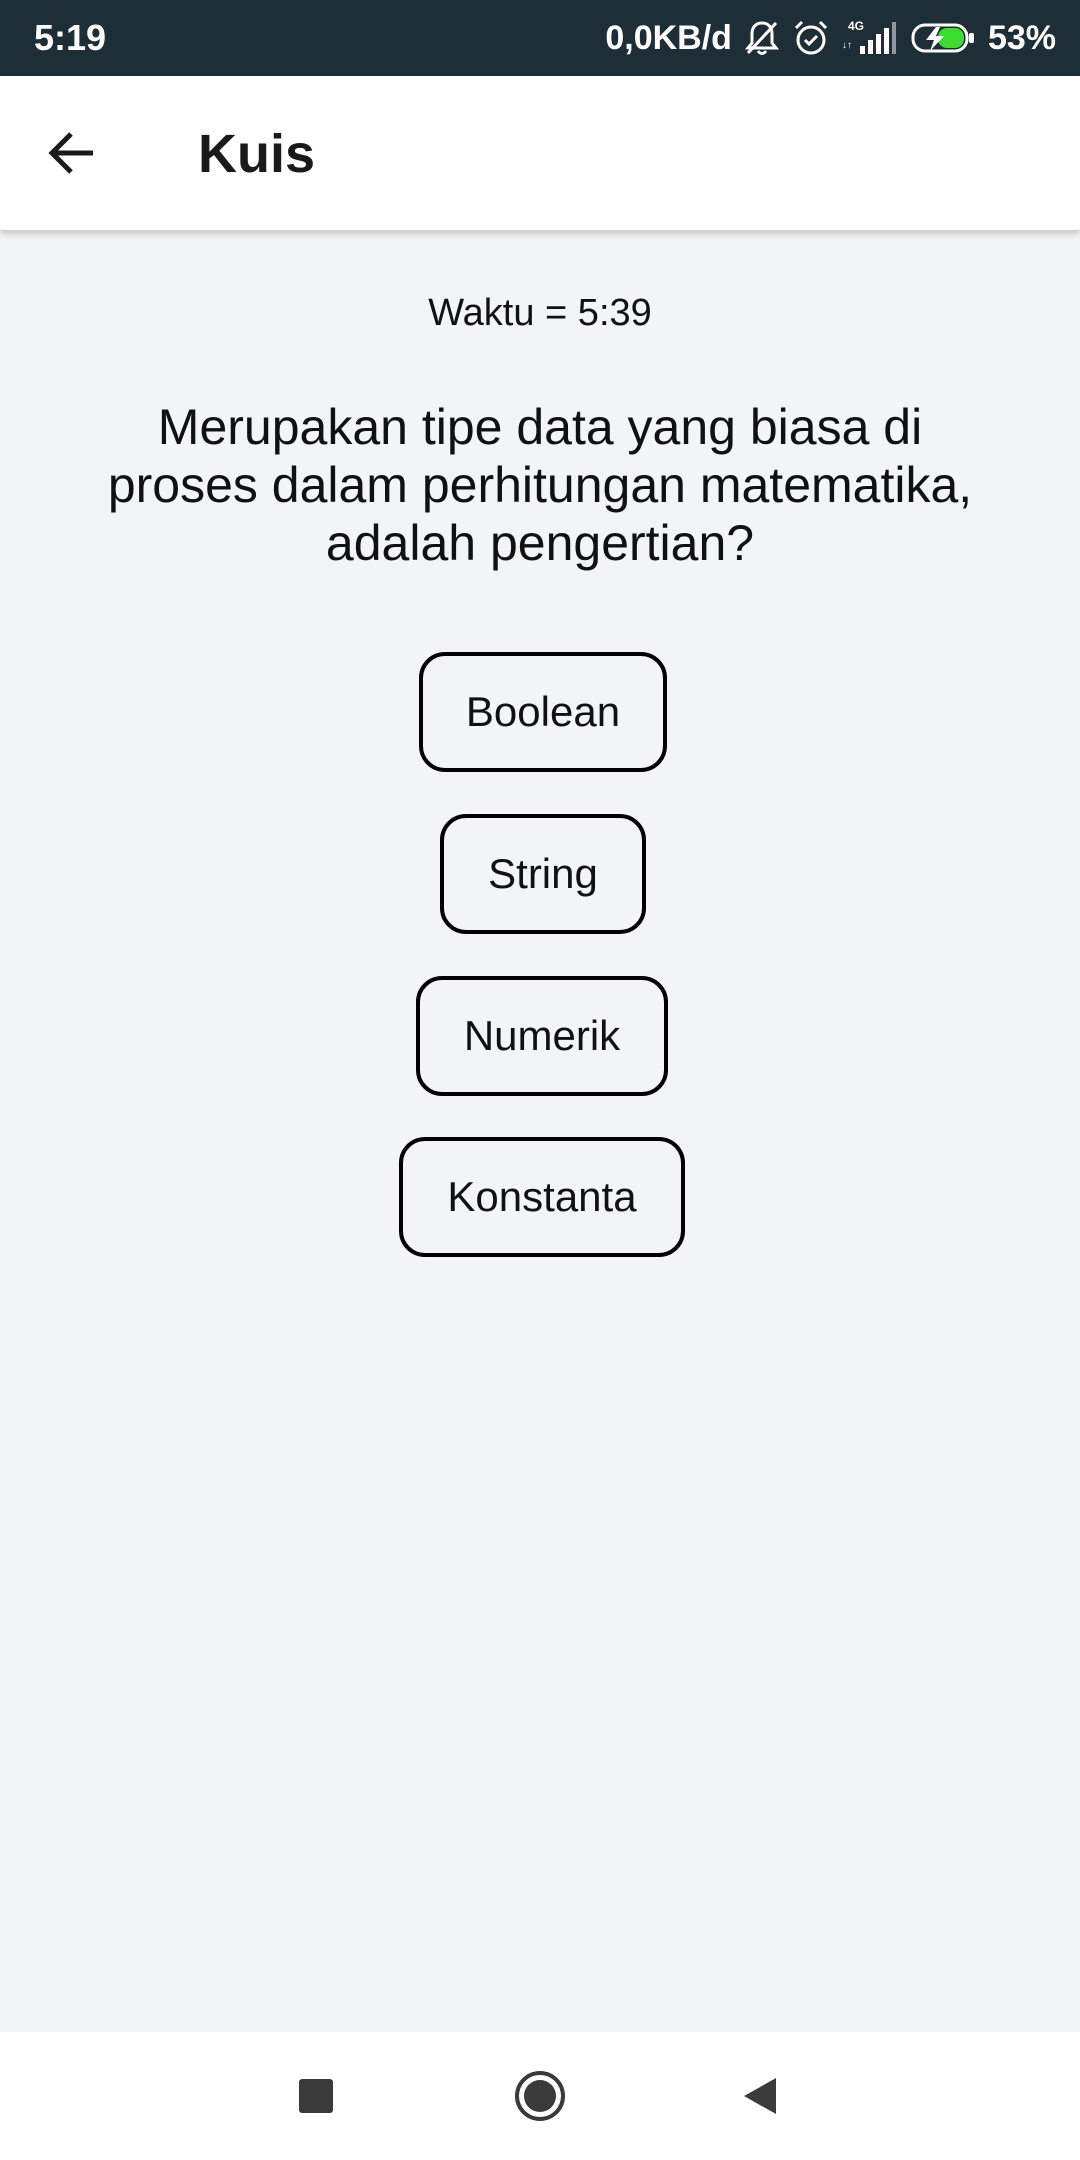 The width and height of the screenshot is (1080, 2160). I want to click on arrow-left-icon, so click(70, 153).